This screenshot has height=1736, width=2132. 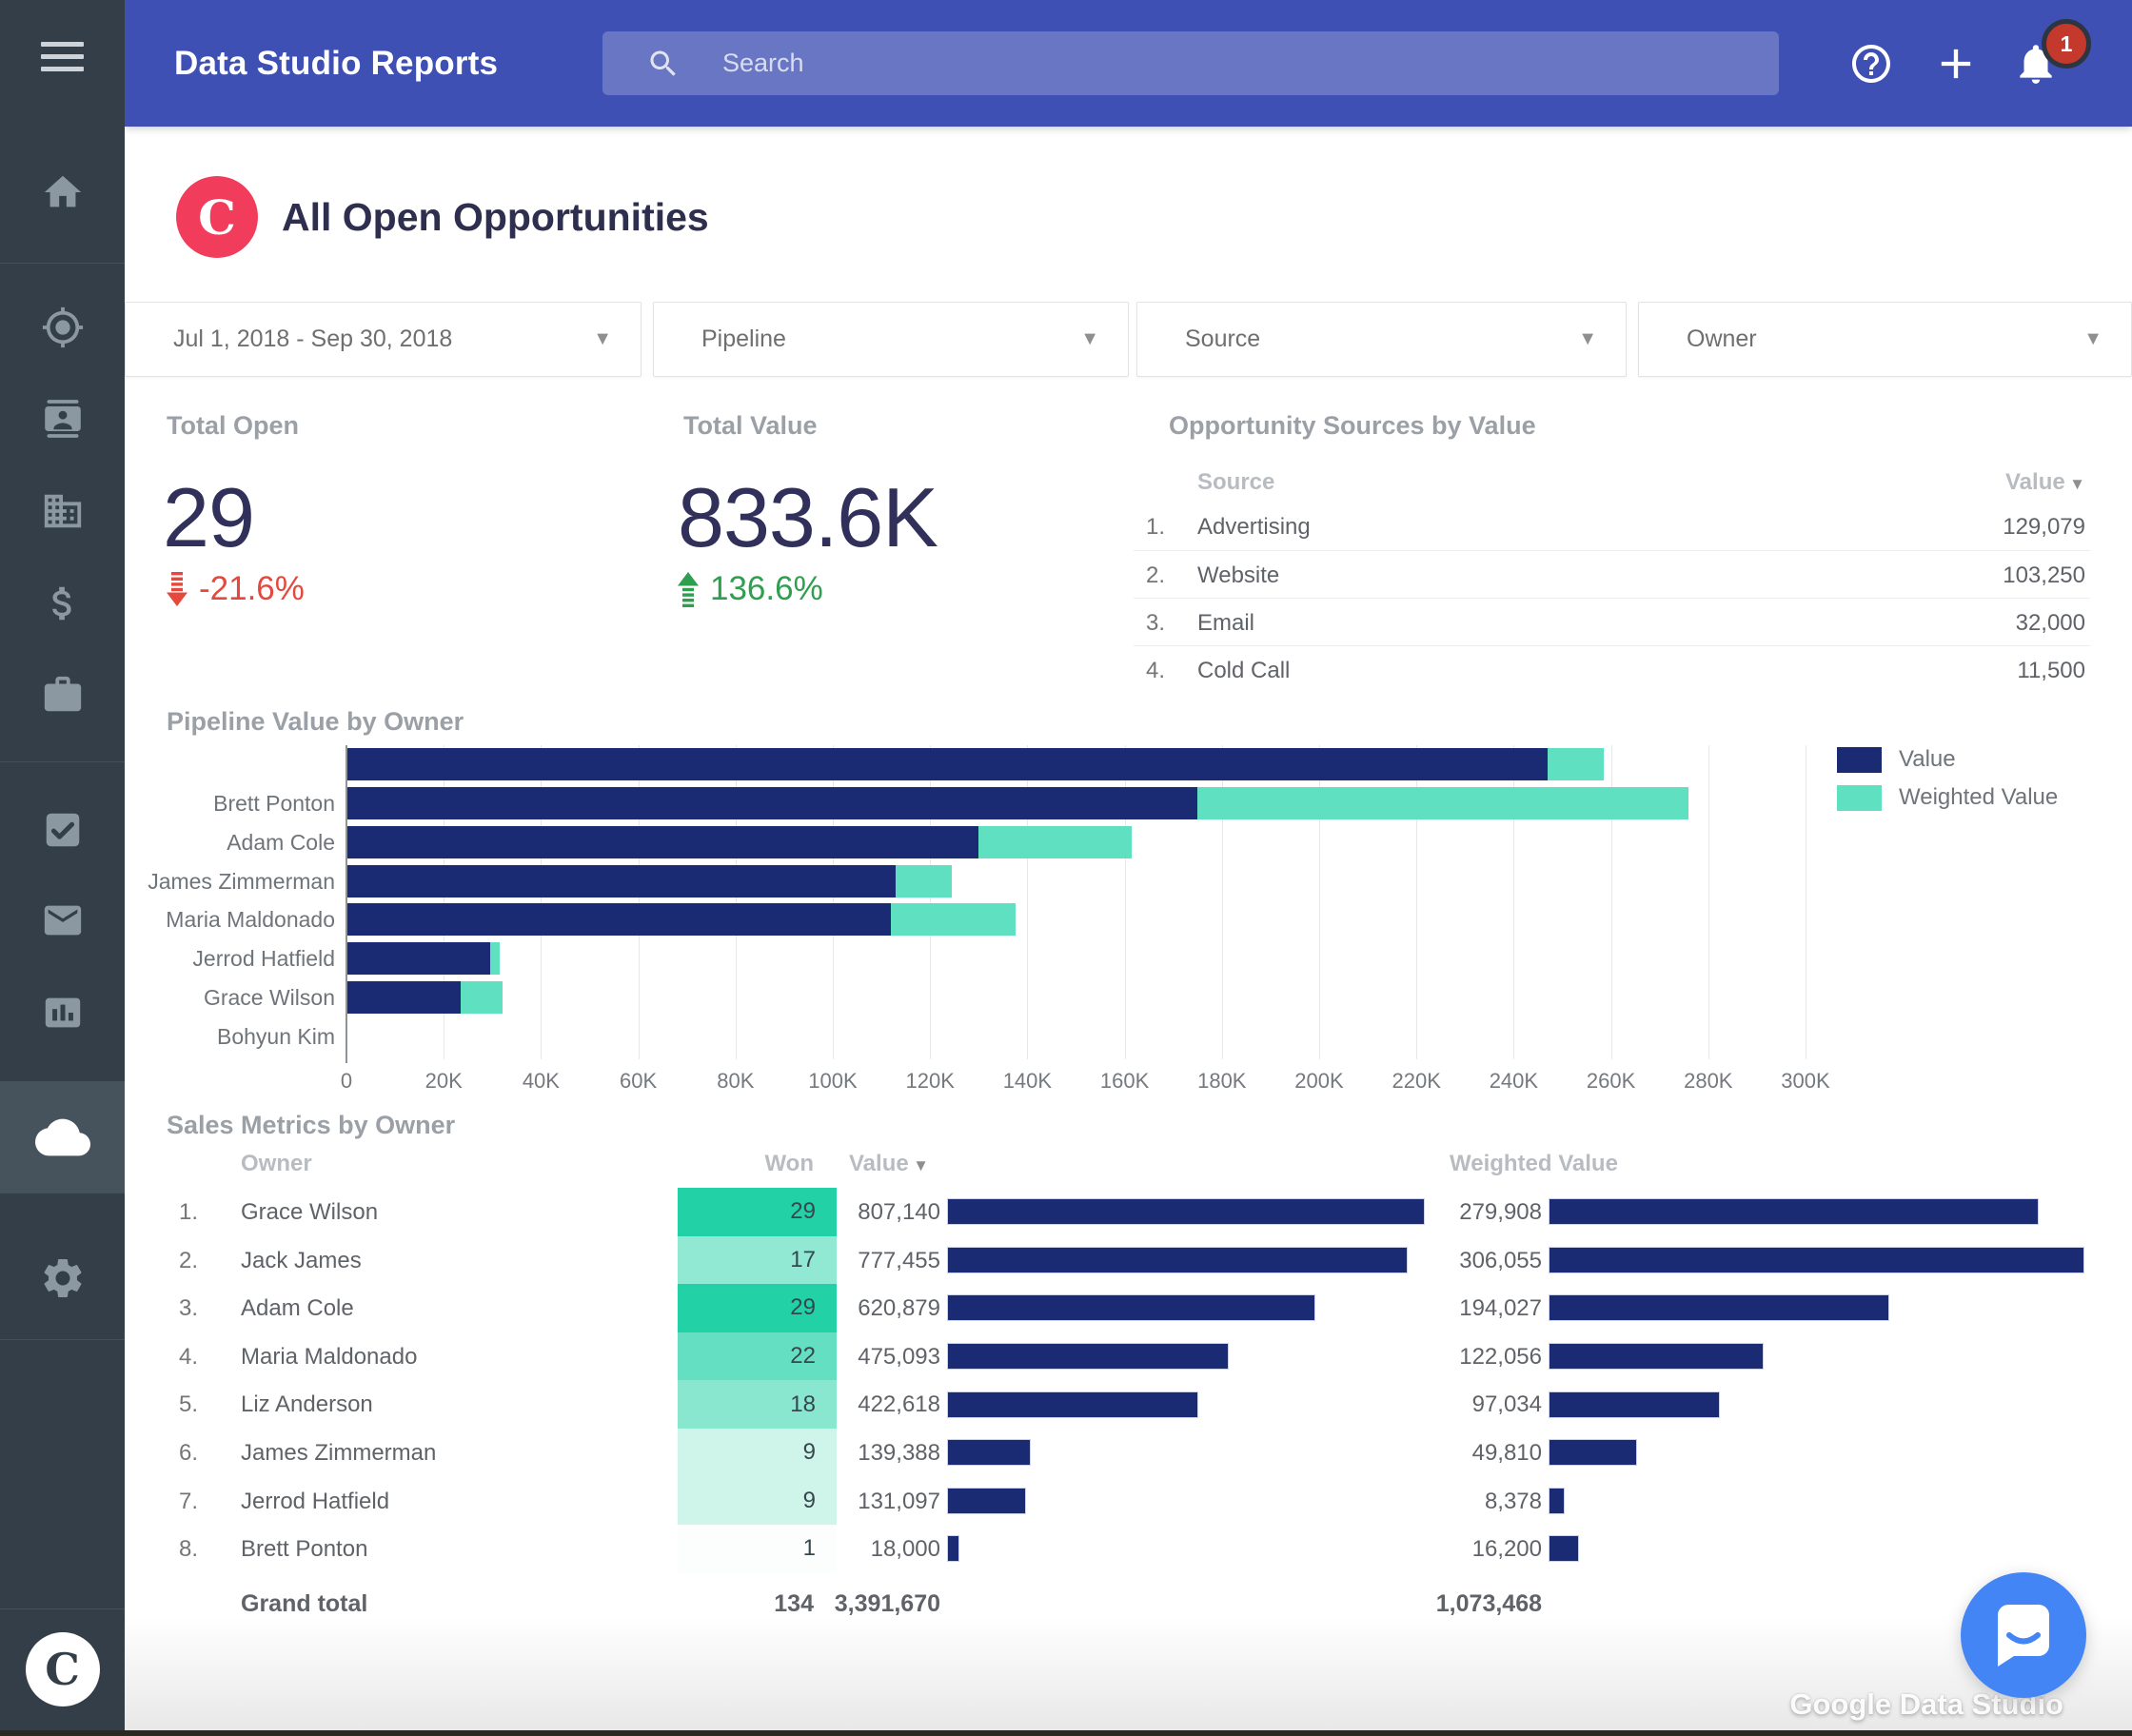 What do you see at coordinates (63, 920) in the screenshot?
I see `sidebar-item-email` at bounding box center [63, 920].